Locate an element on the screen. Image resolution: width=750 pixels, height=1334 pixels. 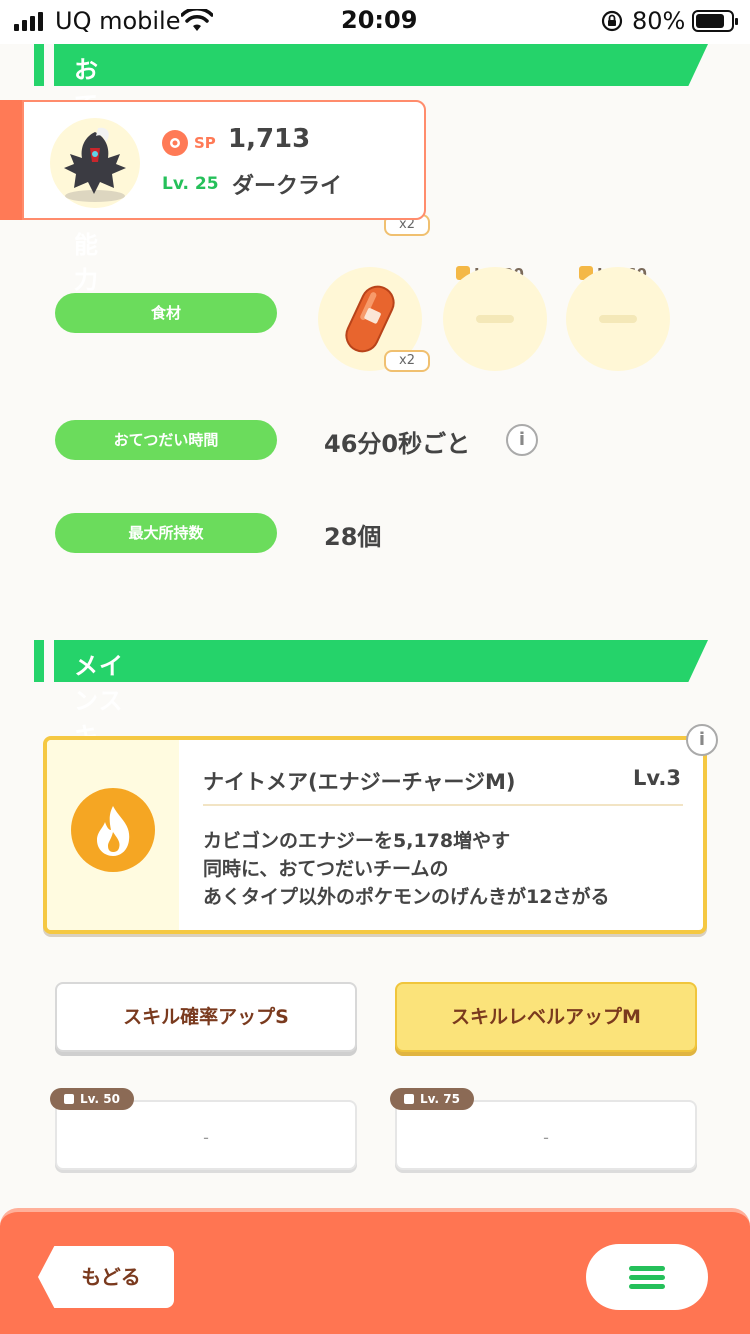
sausage-icon is located at coordinates (370, 319).